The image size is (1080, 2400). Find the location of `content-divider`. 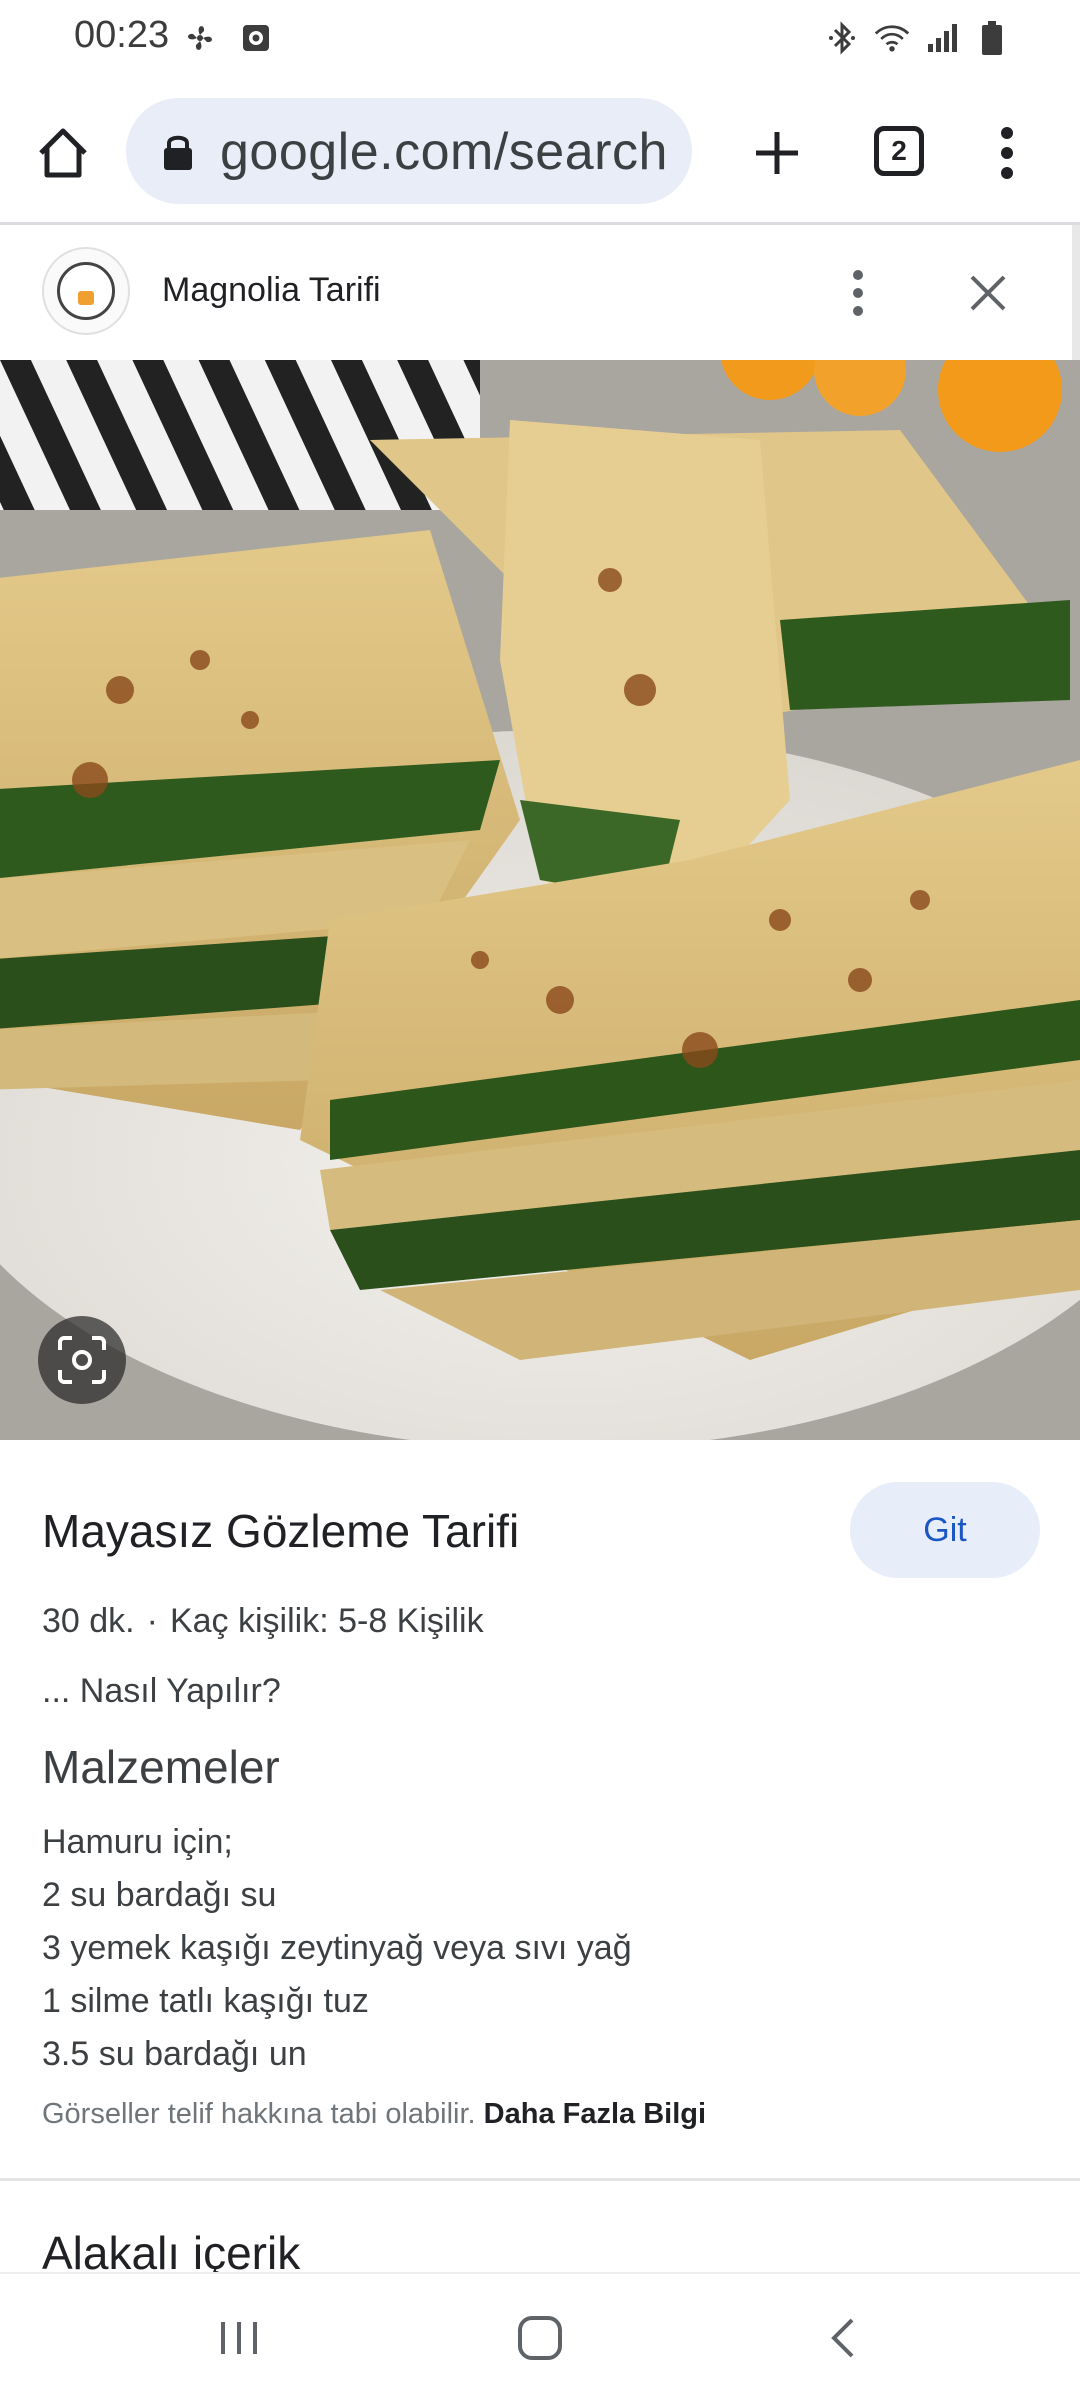

content-divider is located at coordinates (540, 2179).